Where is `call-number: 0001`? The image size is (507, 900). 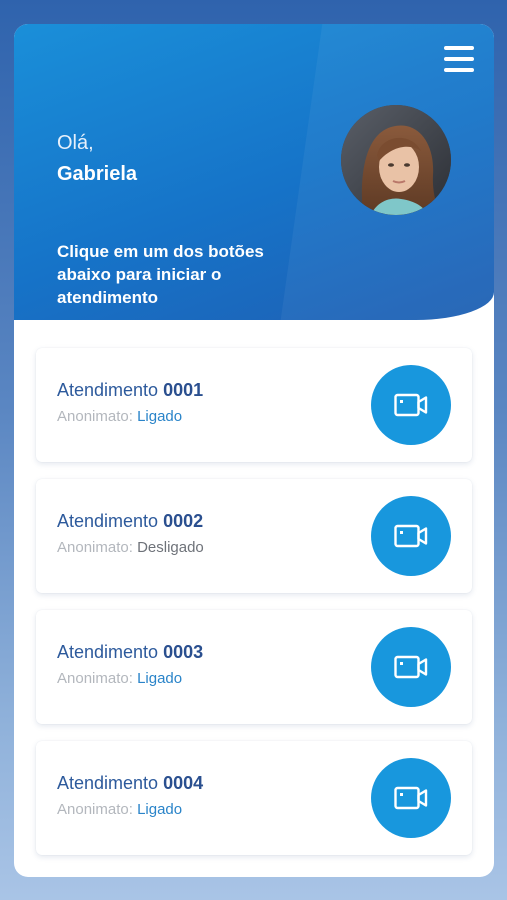 call-number: 0001 is located at coordinates (183, 390).